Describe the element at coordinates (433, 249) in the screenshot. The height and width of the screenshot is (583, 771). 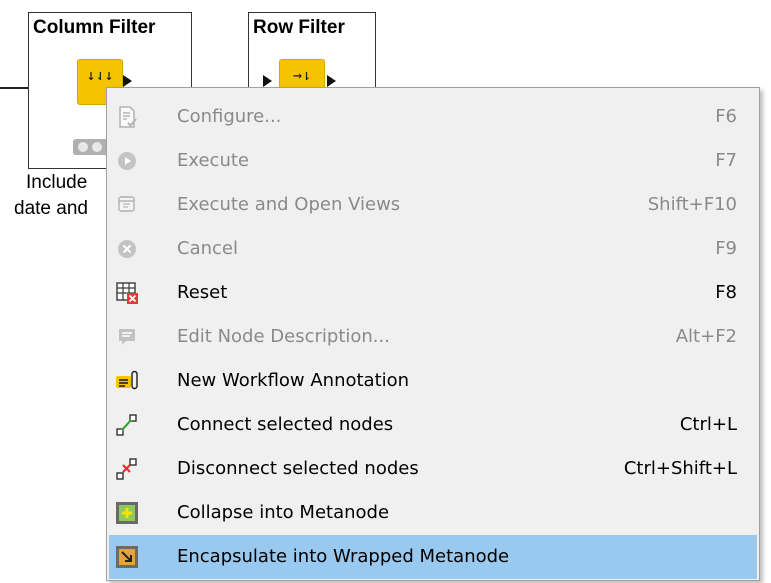
I see `menu-item-cancel: Cancel F9` at that location.